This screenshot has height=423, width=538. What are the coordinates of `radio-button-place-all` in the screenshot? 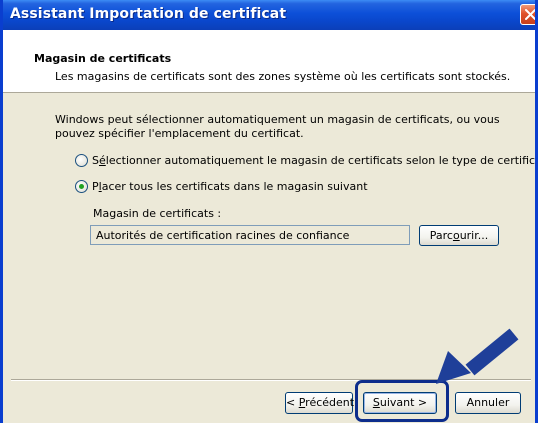 It's located at (81, 186).